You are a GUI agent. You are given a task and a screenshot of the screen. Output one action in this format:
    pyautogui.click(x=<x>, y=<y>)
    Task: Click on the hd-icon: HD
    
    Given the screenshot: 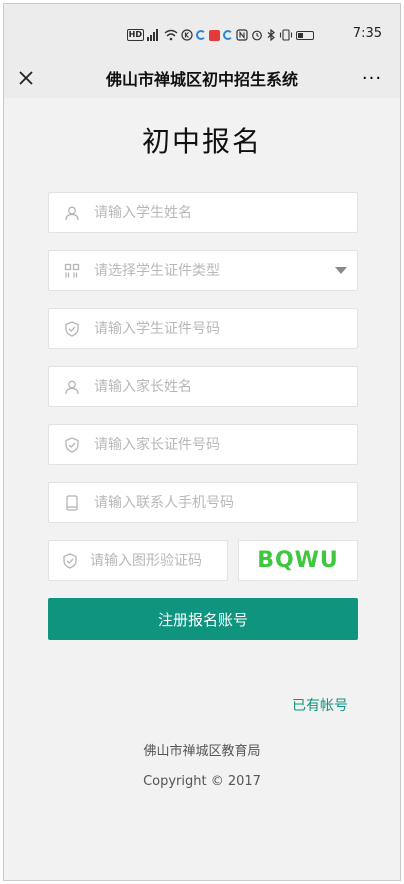 What is the action you would take?
    pyautogui.click(x=135, y=35)
    